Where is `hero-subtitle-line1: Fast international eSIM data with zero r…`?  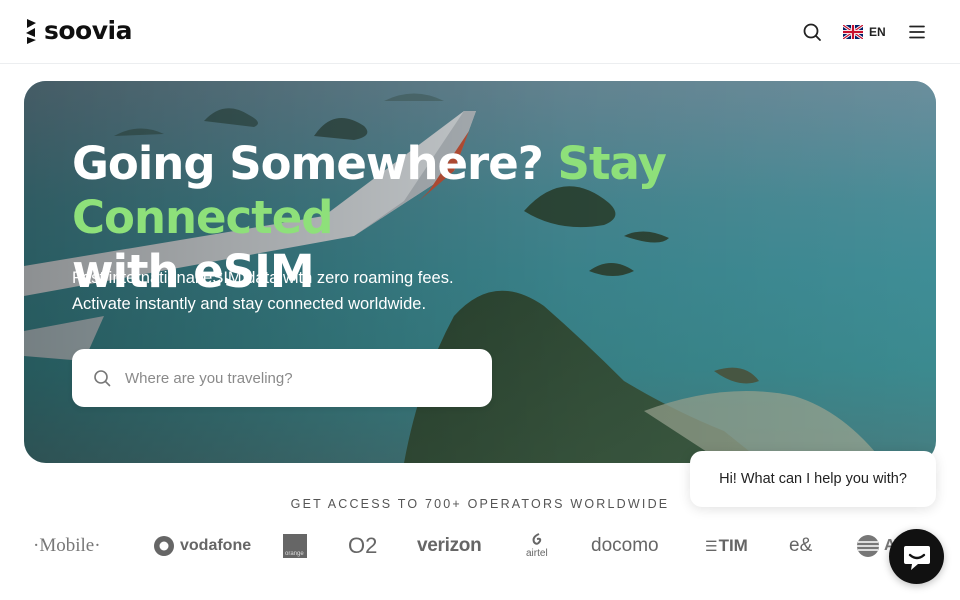 hero-subtitle-line1: Fast international eSIM data with zero r… is located at coordinates (263, 278).